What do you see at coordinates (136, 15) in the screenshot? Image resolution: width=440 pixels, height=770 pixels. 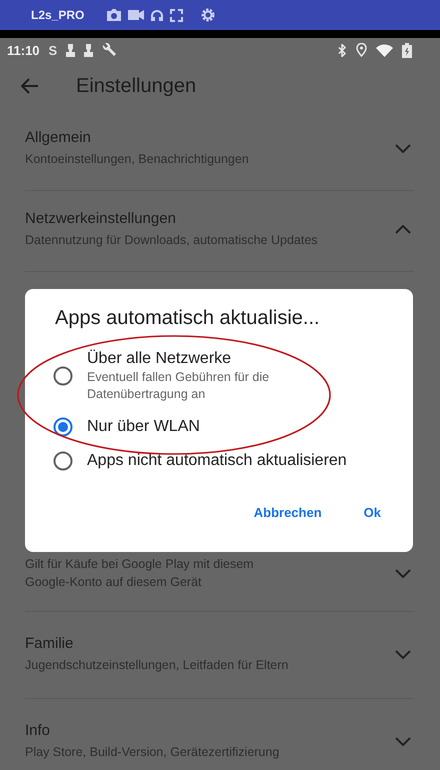 I see `video-camera-icon` at bounding box center [136, 15].